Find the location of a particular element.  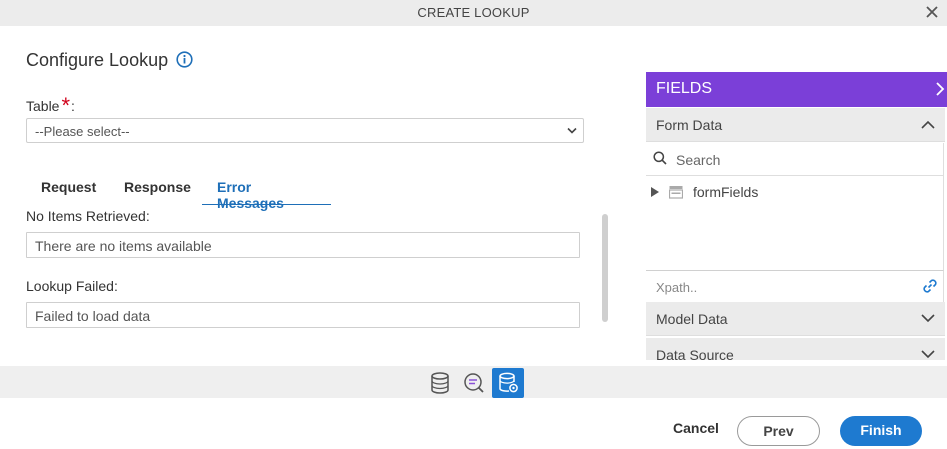

database-settings-icon is located at coordinates (508, 382).